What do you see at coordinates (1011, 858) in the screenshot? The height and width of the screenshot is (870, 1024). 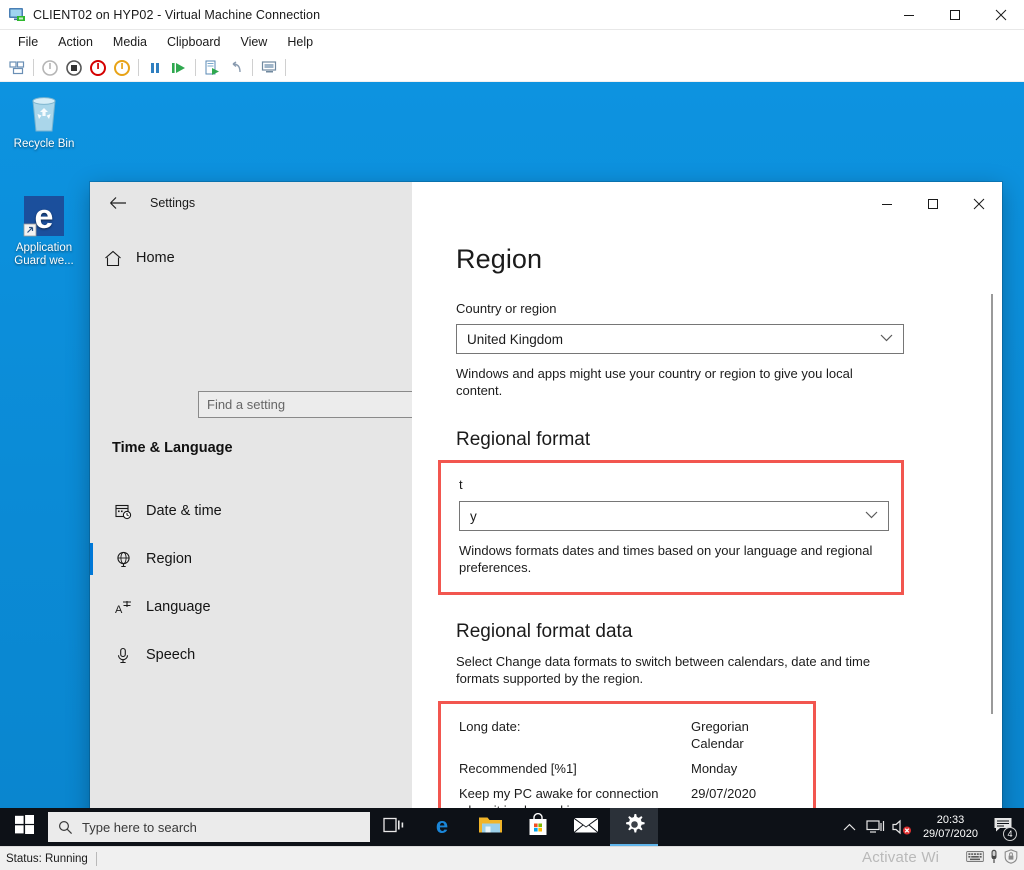 I see `shield-lock-icon` at bounding box center [1011, 858].